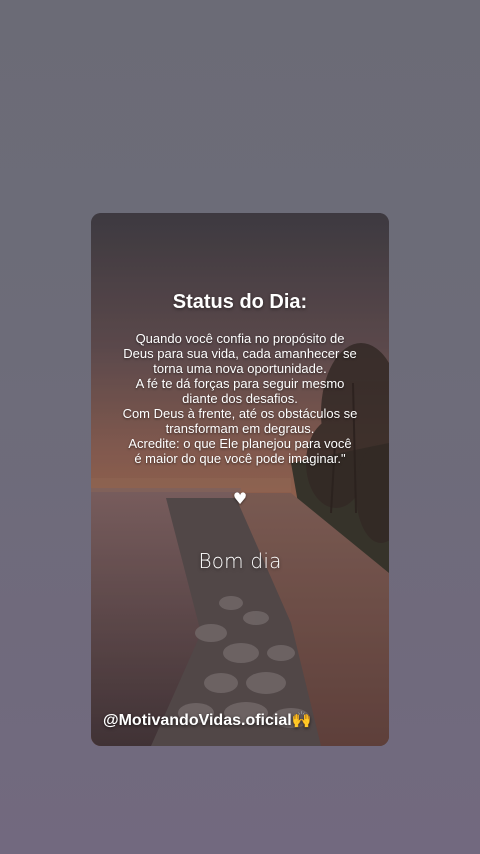 This screenshot has height=854, width=480. What do you see at coordinates (240, 302) in the screenshot?
I see `card-title: Status do Dia:` at bounding box center [240, 302].